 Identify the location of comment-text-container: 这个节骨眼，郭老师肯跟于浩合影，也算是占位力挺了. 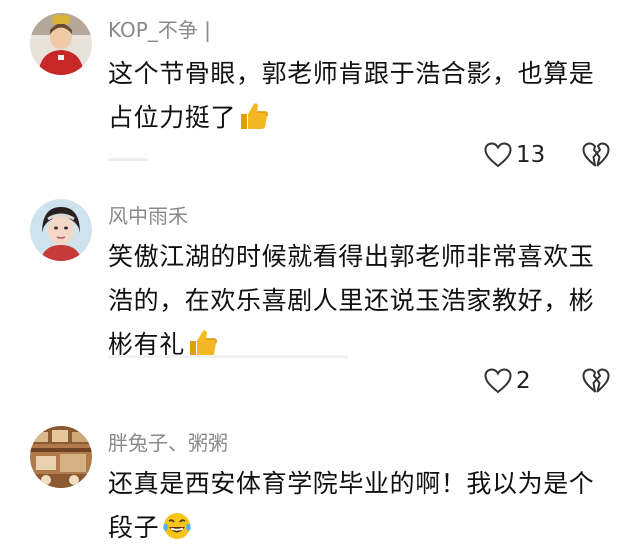
(358, 99).